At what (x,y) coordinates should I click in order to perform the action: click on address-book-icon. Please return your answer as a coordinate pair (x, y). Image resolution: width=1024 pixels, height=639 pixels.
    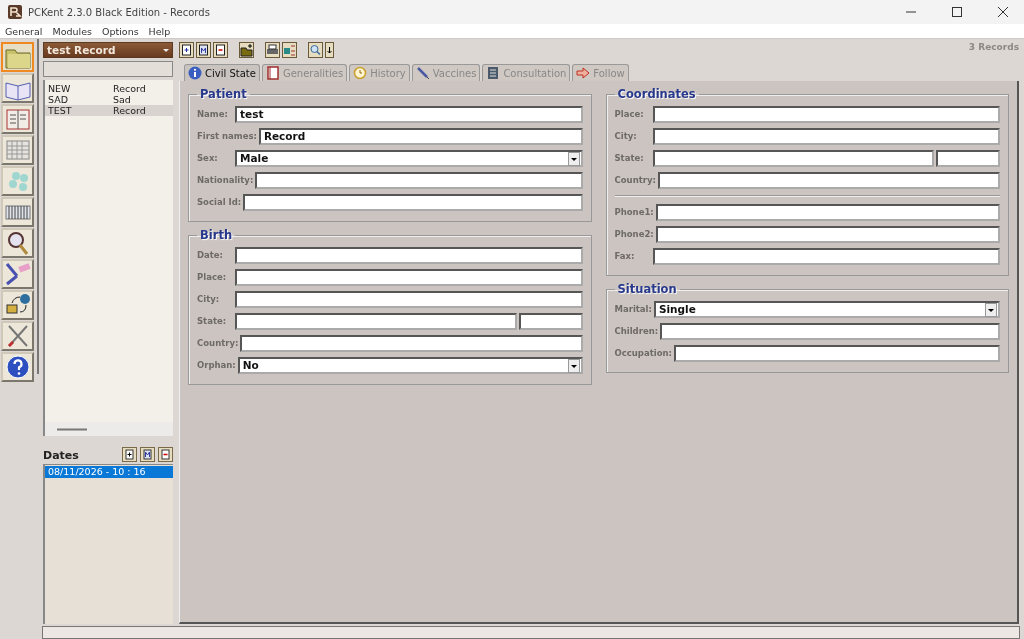
    Looking at the image, I should click on (17, 119).